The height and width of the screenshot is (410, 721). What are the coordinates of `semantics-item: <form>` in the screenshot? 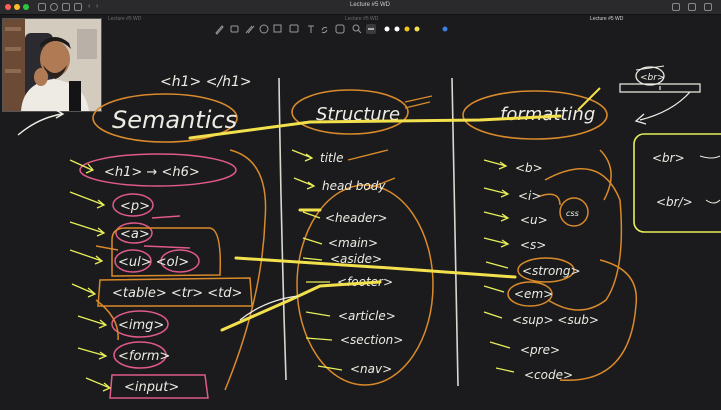 It's located at (144, 356).